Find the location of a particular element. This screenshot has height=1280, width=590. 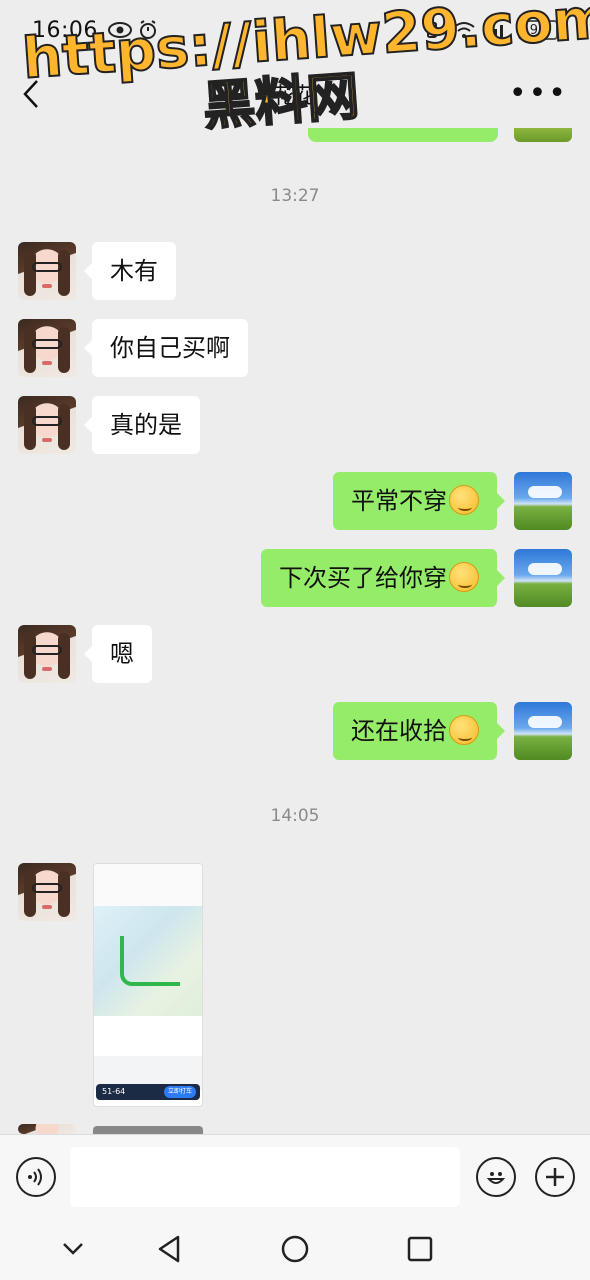

chevron-down-icon is located at coordinates (73, 1249).